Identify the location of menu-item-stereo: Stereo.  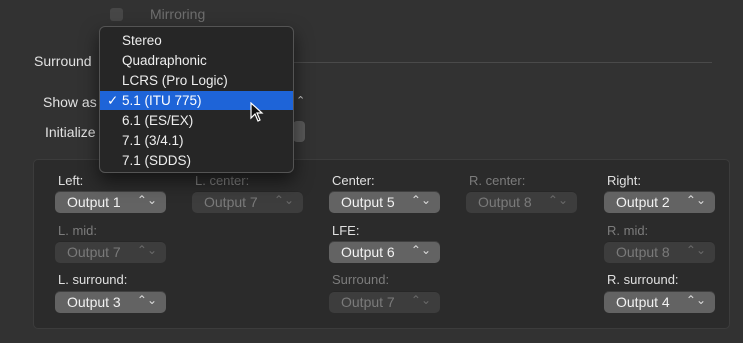
(196, 40).